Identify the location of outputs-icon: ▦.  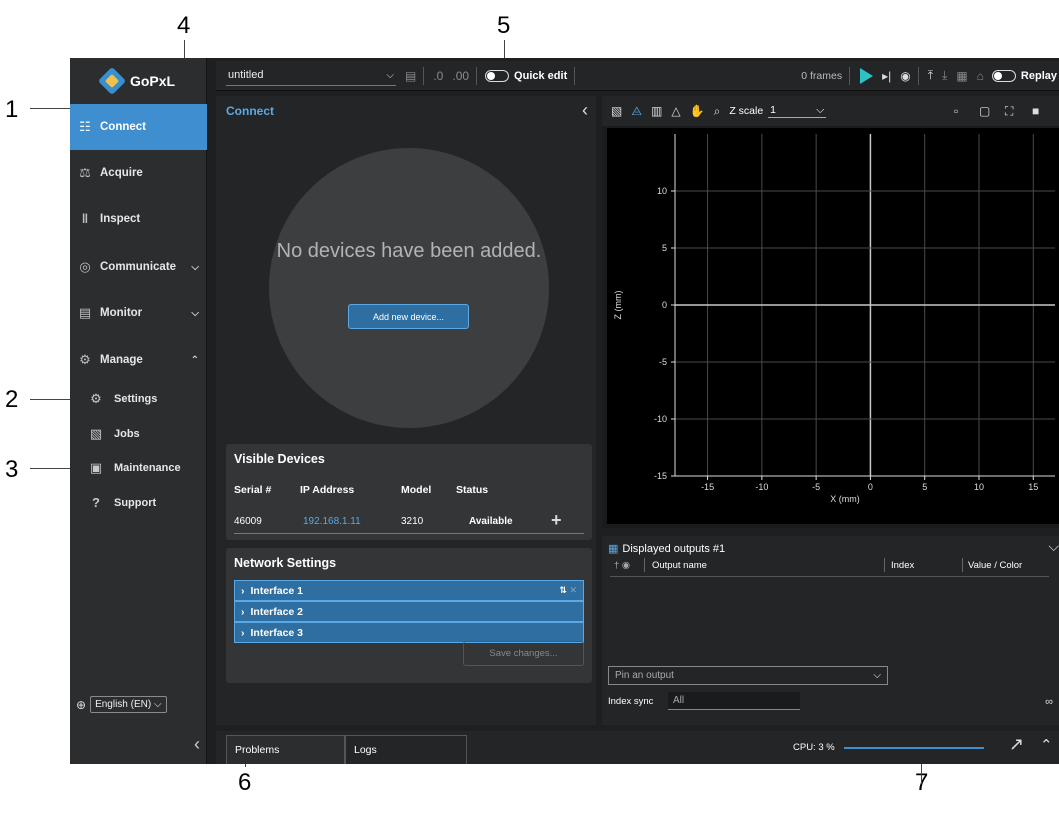
(613, 549).